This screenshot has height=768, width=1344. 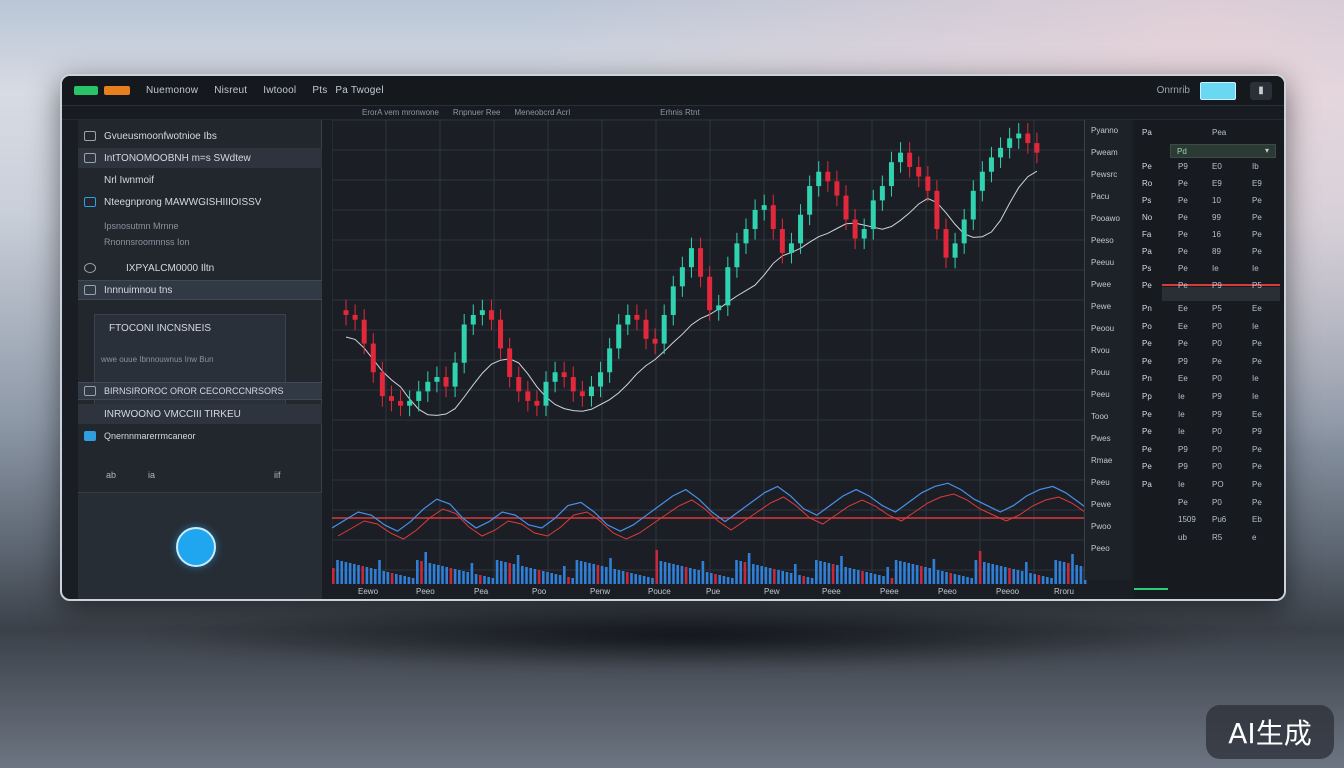 What do you see at coordinates (200, 391) in the screenshot?
I see `sidebar-row-10: BIRNSIROROC OROR CECORCCNRSORS` at bounding box center [200, 391].